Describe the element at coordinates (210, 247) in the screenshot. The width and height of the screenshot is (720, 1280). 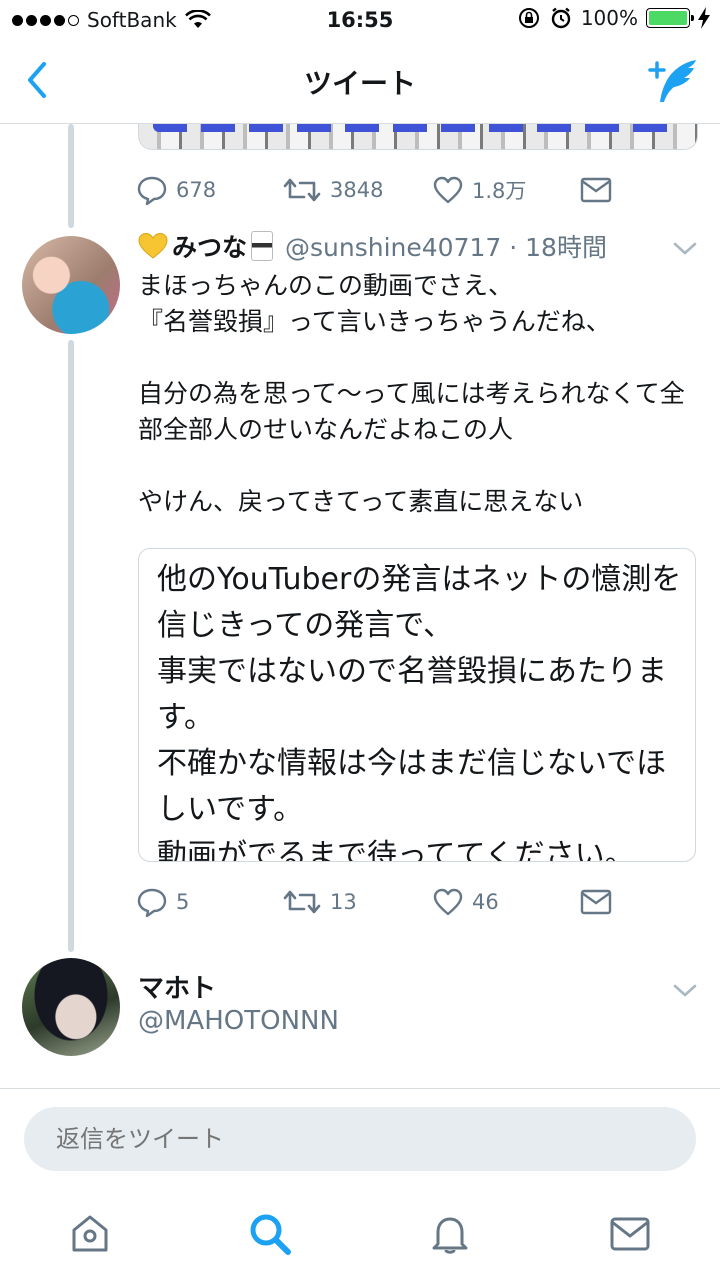
I see `display-name: みつな` at that location.